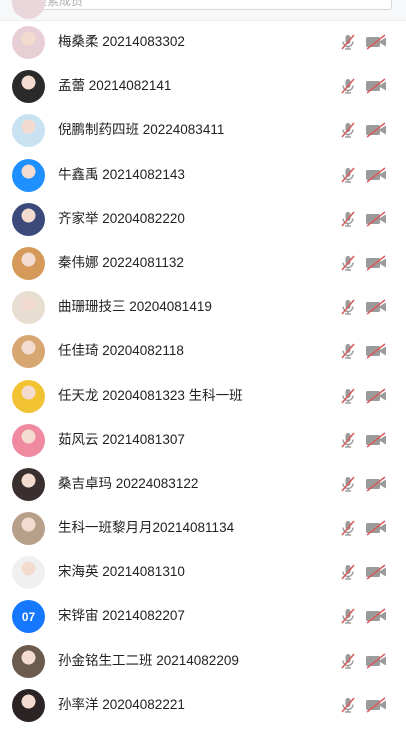 The width and height of the screenshot is (406, 745). Describe the element at coordinates (121, 174) in the screenshot. I see `participant-name: 牛鑫禹 20214082143` at that location.